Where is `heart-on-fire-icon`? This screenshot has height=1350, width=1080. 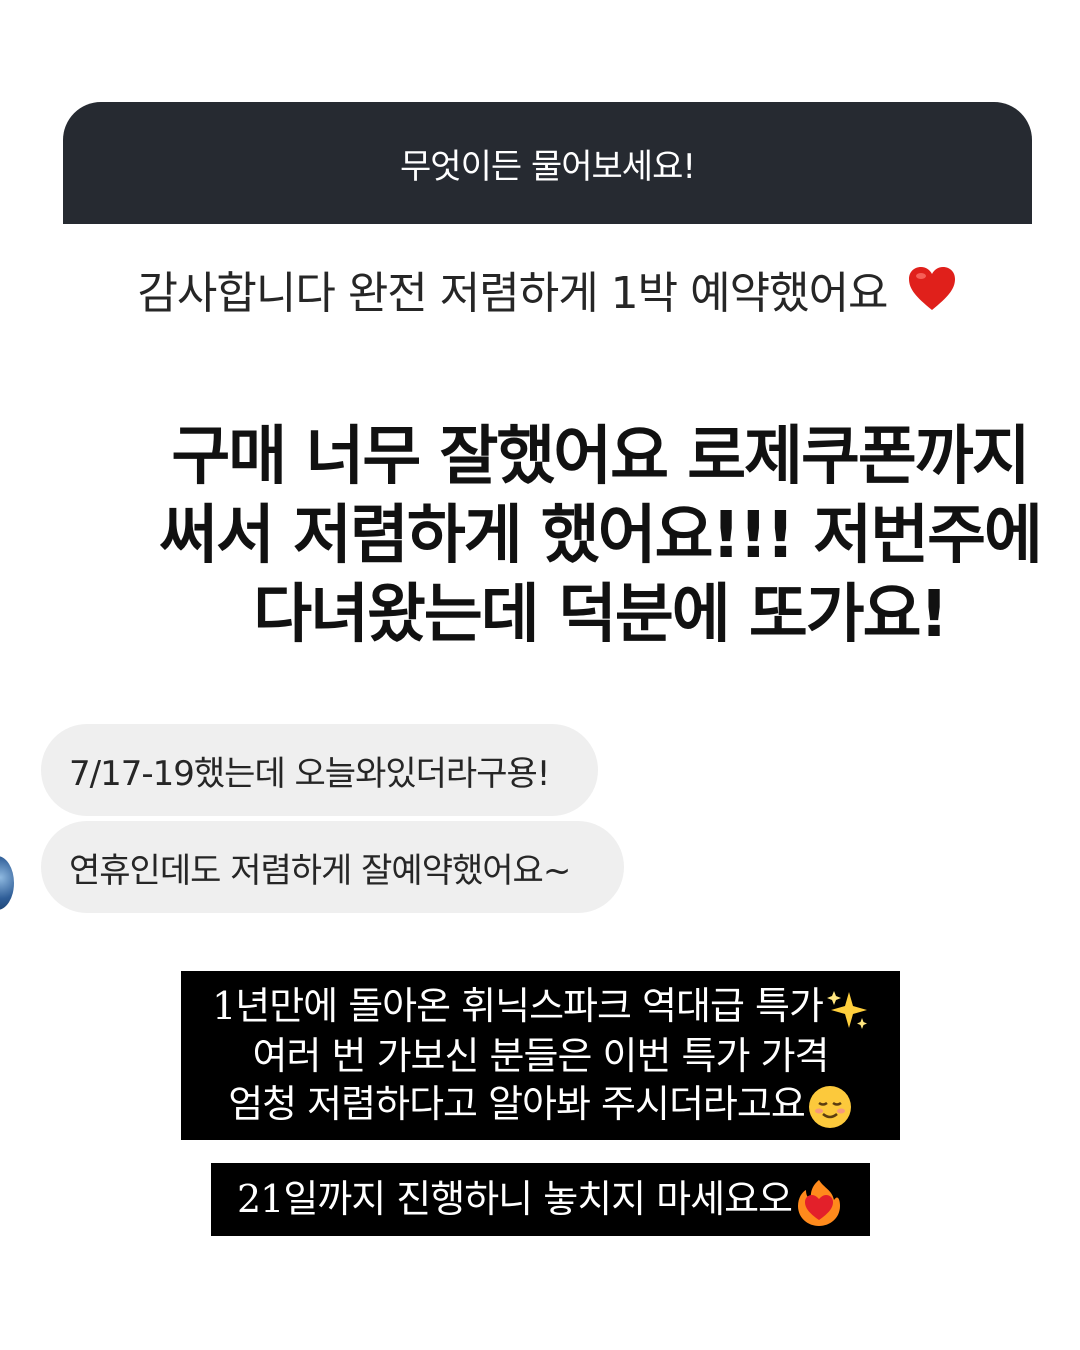
heart-on-fire-icon is located at coordinates (819, 1202).